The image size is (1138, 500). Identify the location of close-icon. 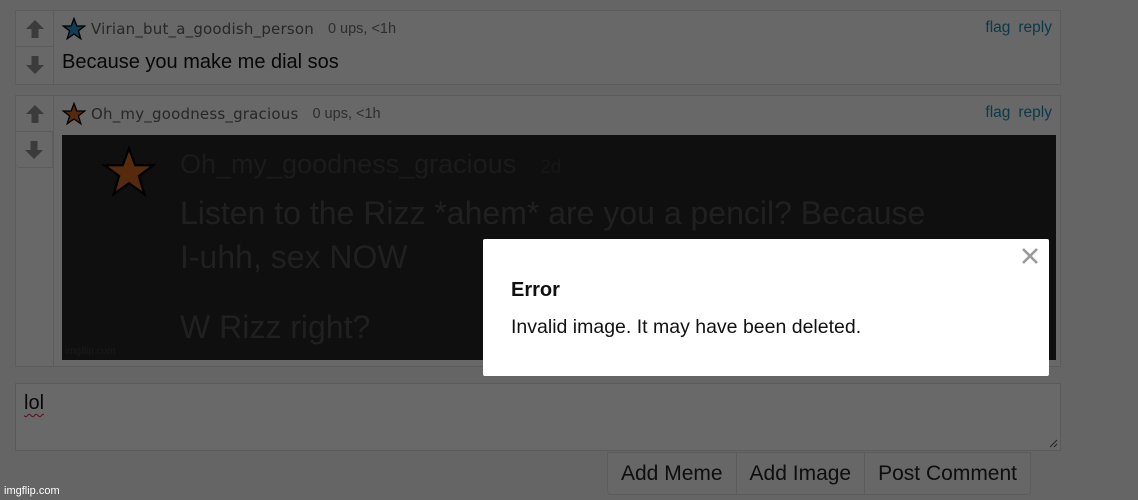
(1030, 256).